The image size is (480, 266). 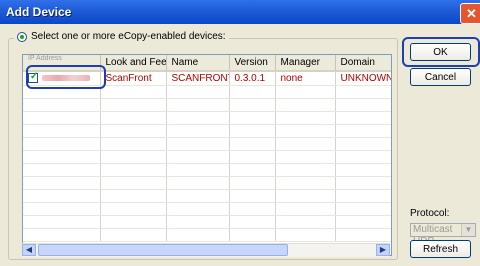 I want to click on close-icon: ✕, so click(x=471, y=13).